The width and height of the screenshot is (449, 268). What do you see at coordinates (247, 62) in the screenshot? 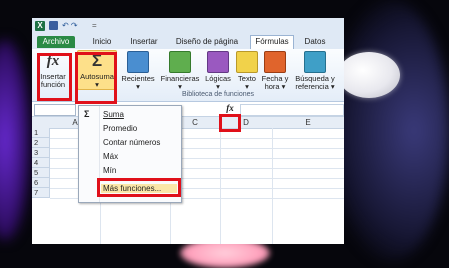
I see `text-book-icon` at bounding box center [247, 62].